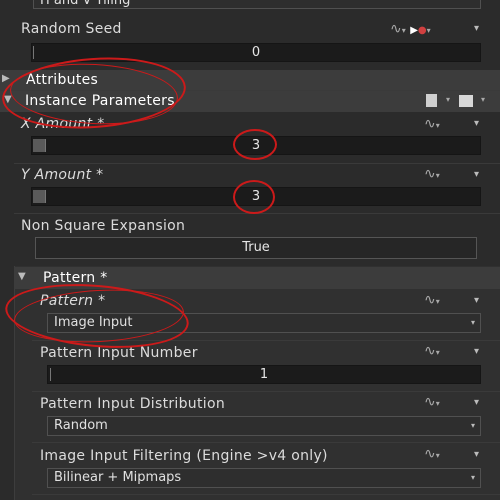  What do you see at coordinates (132, 404) in the screenshot?
I see `pattern-input-distribution-label: Pattern Input Distribution` at bounding box center [132, 404].